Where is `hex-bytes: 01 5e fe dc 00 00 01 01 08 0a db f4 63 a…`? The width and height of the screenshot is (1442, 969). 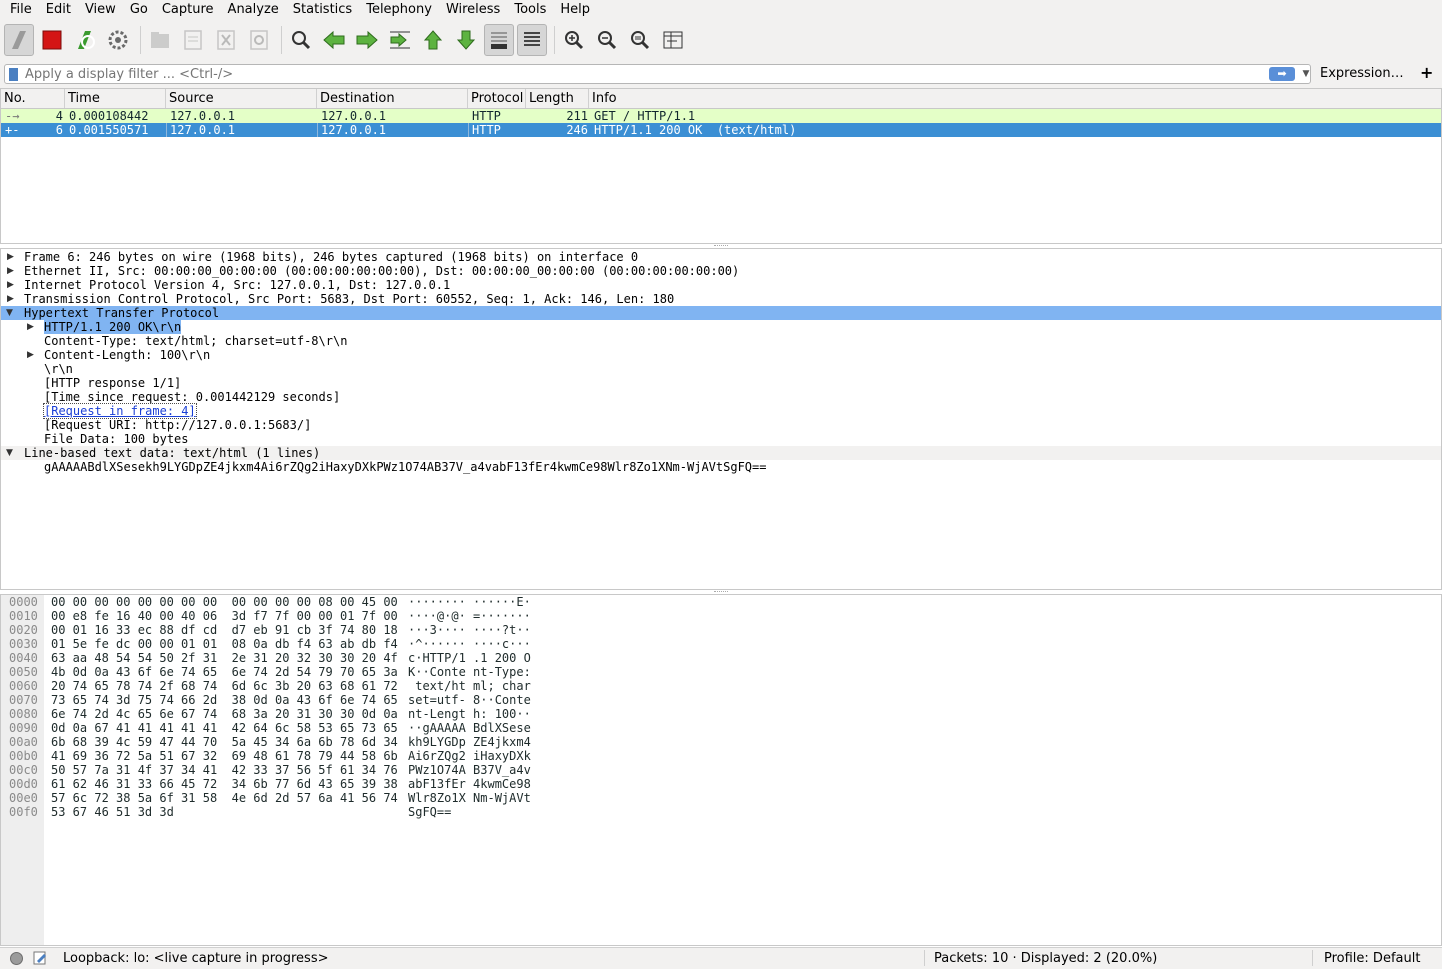
hex-bytes: 01 5e fe dc 00 00 01 01 08 0a db f4 63 a… is located at coordinates (224, 644).